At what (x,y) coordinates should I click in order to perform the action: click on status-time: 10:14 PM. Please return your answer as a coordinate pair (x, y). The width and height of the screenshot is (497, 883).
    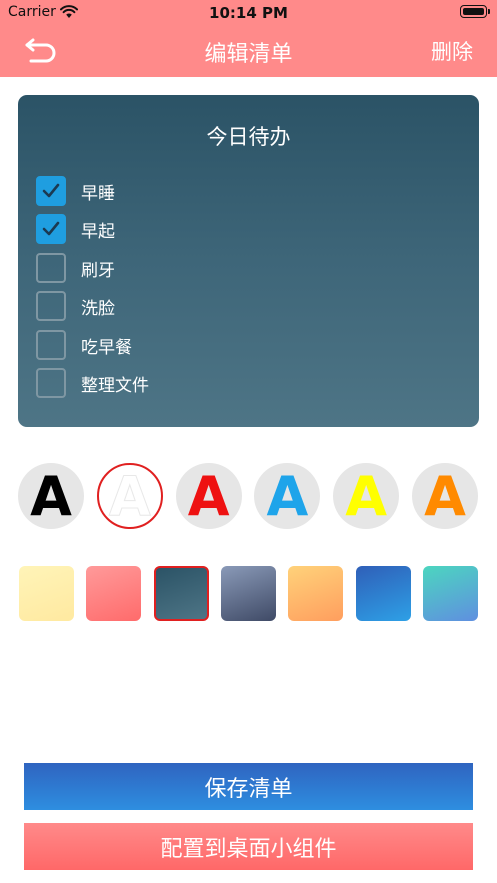
    Looking at the image, I should click on (248, 13).